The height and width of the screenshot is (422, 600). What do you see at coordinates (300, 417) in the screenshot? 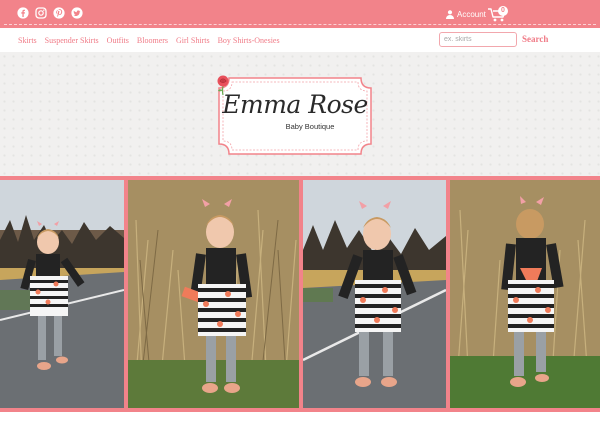
I see `page-bottom` at bounding box center [300, 417].